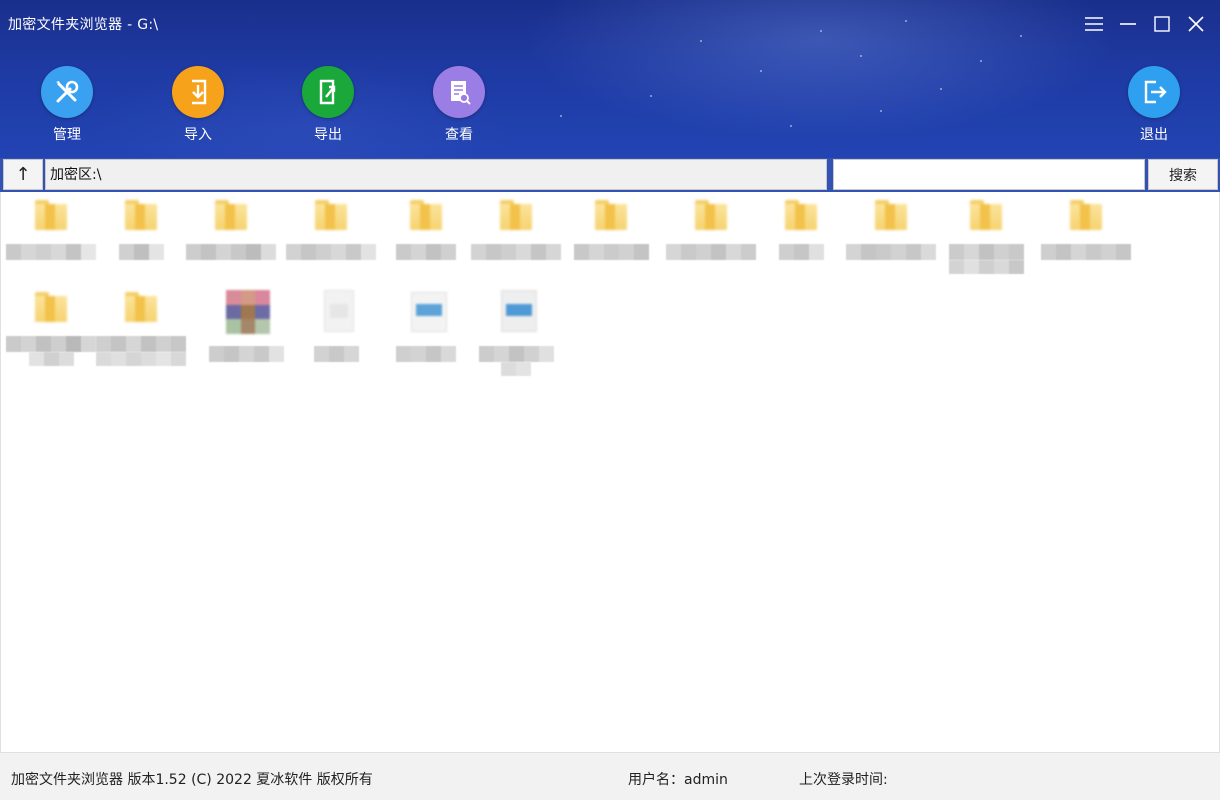 The image size is (1220, 800). I want to click on minimize-icon, so click(1128, 24).